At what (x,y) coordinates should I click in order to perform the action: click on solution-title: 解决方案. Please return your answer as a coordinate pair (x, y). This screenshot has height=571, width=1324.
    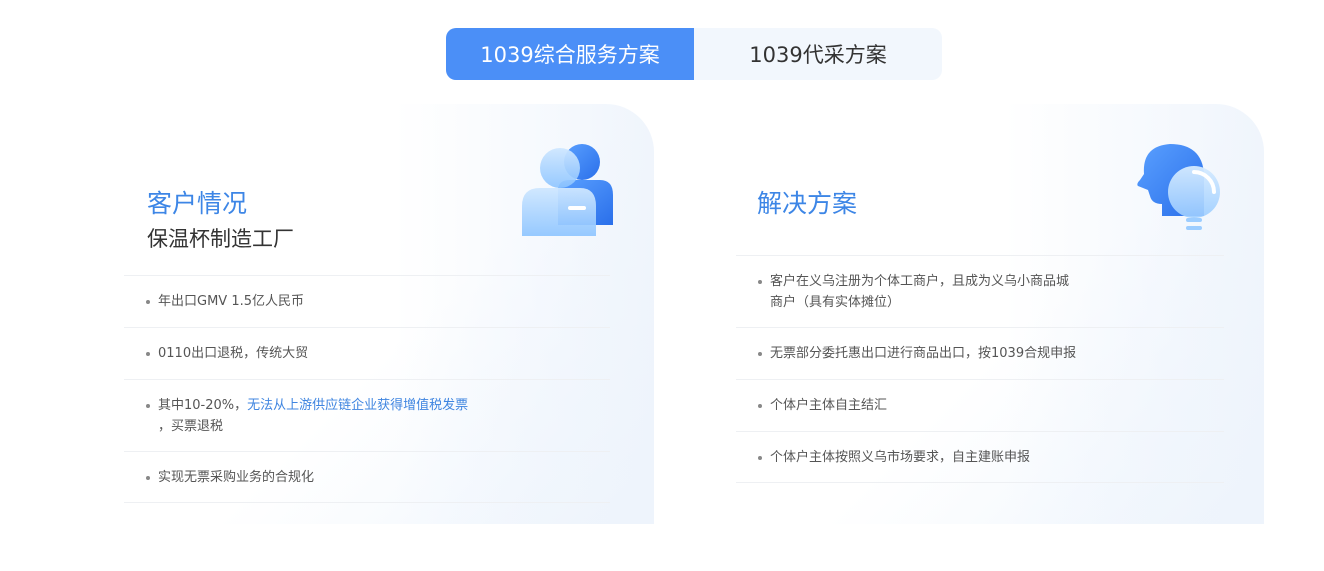
    Looking at the image, I should click on (807, 203).